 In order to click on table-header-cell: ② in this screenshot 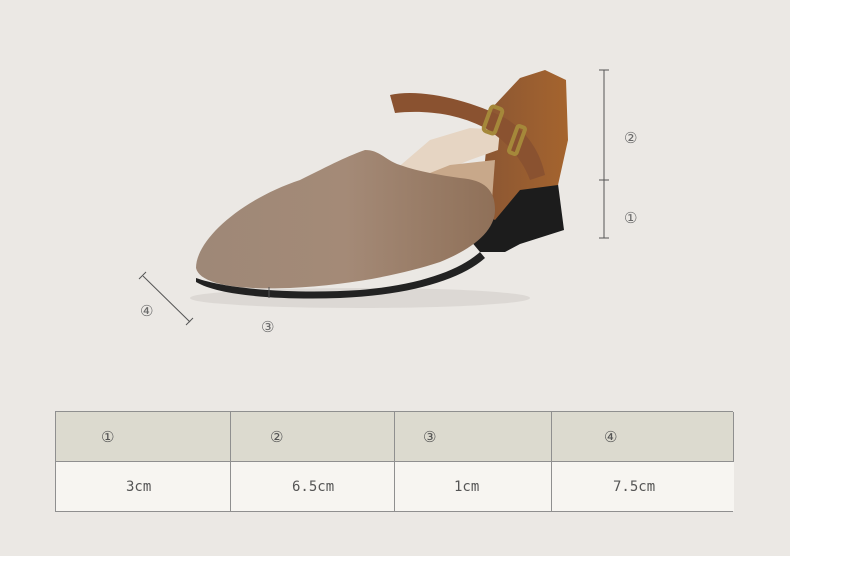, I will do `click(313, 437)`.